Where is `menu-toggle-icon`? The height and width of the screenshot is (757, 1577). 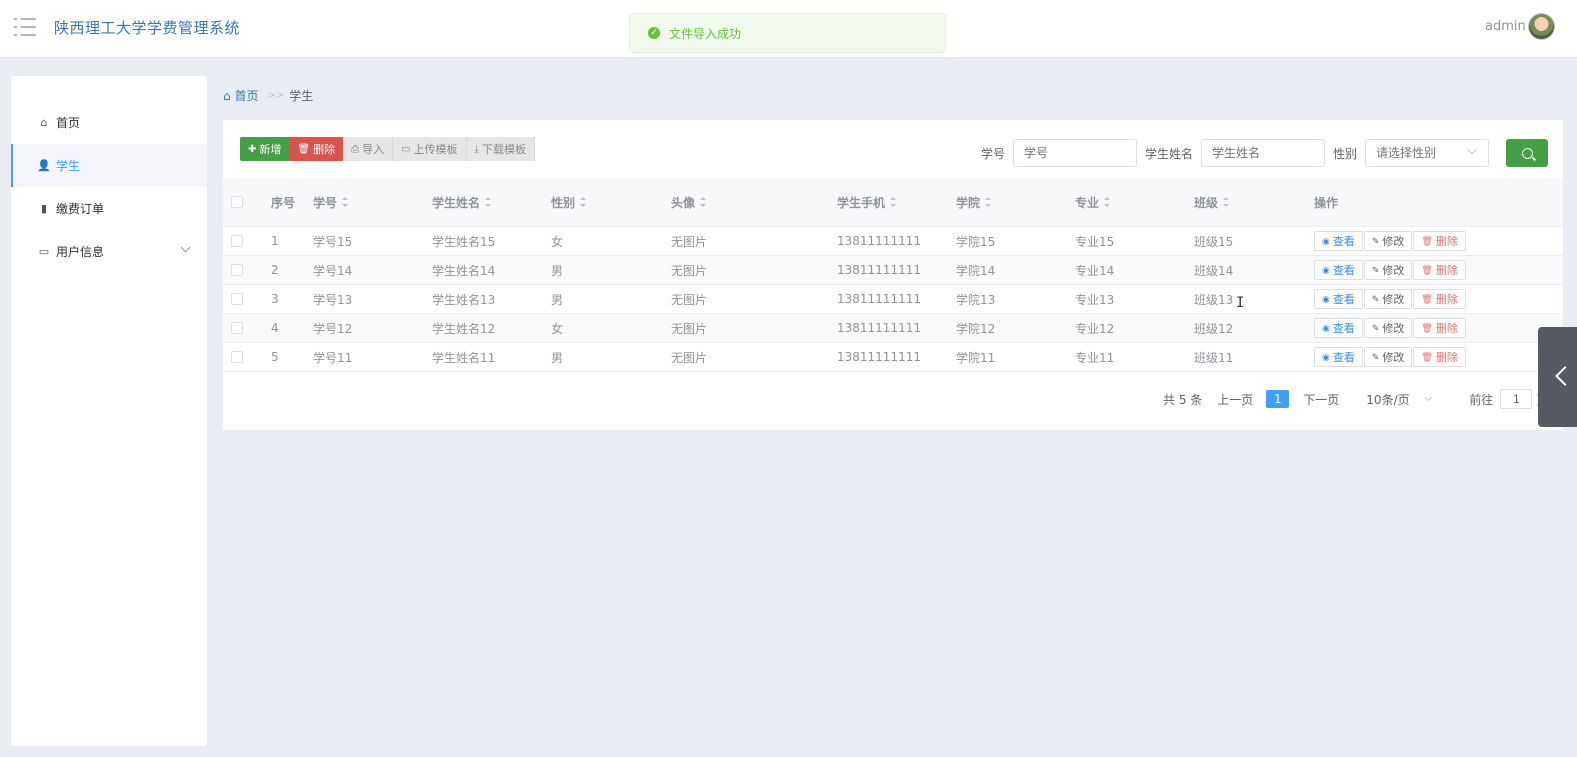
menu-toggle-icon is located at coordinates (25, 27).